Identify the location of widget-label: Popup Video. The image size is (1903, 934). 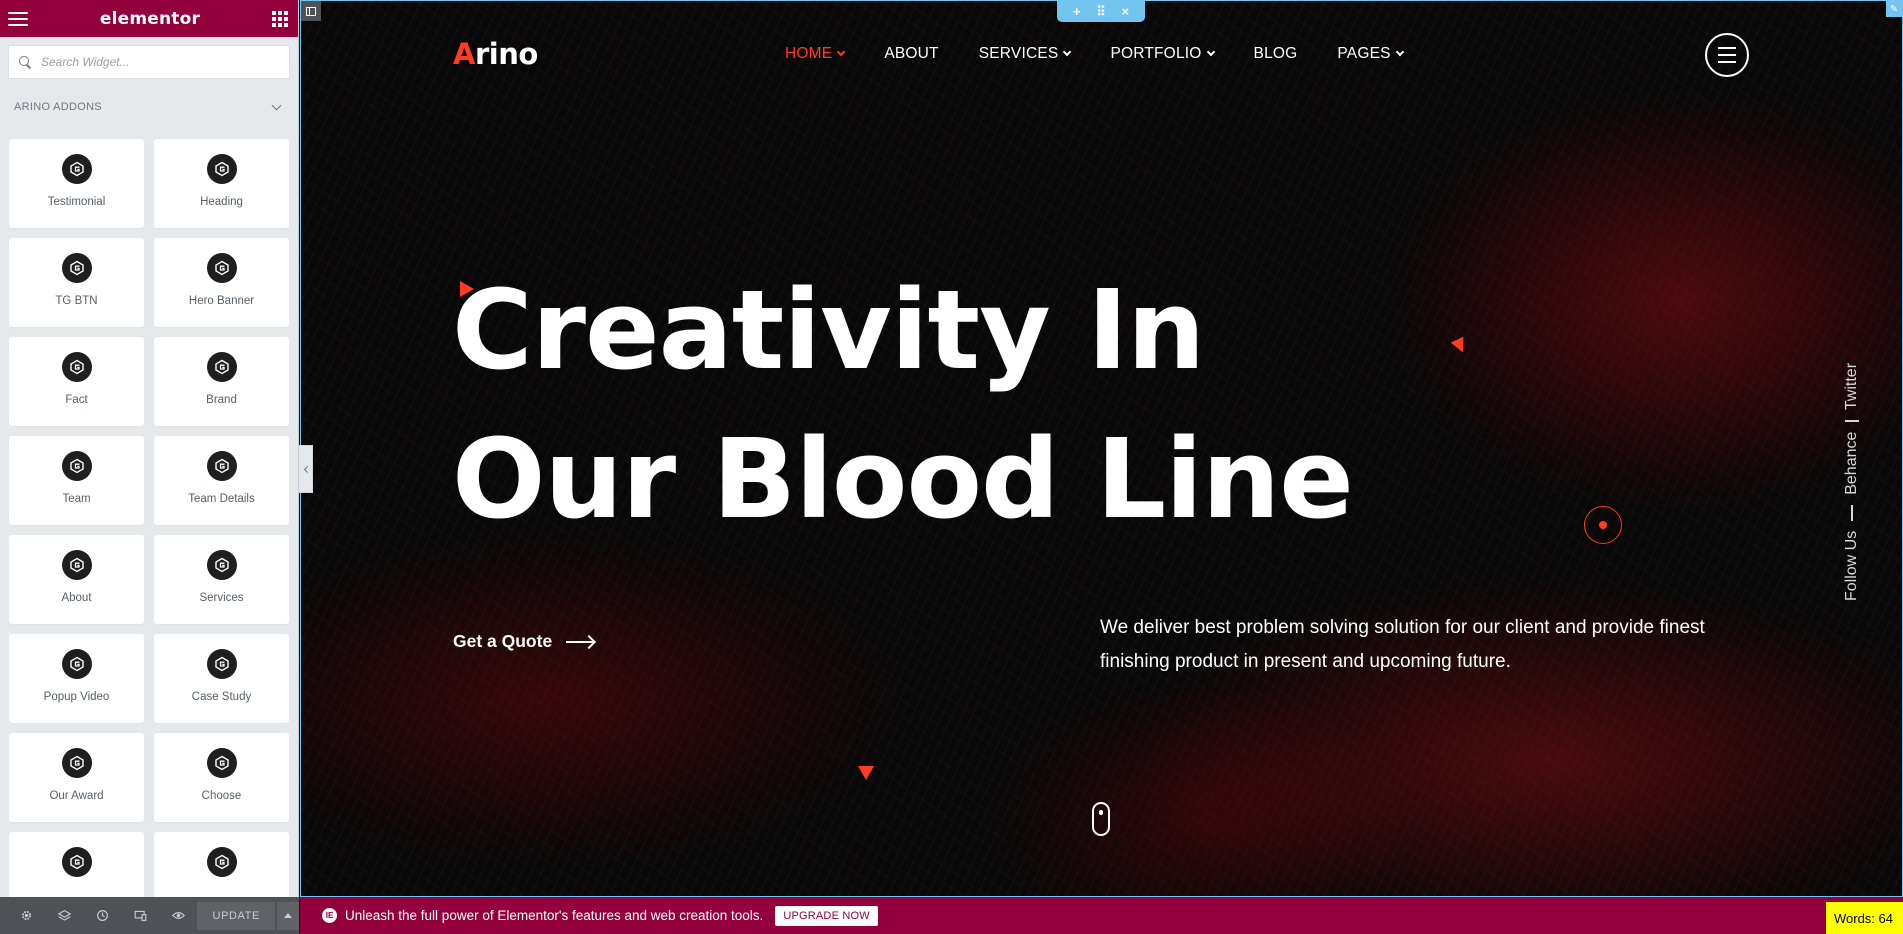
(76, 697).